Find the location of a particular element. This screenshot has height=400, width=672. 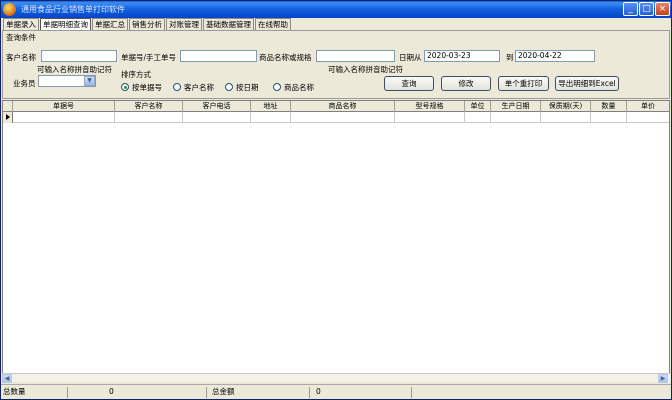

column-header: 型号规格 is located at coordinates (430, 106).